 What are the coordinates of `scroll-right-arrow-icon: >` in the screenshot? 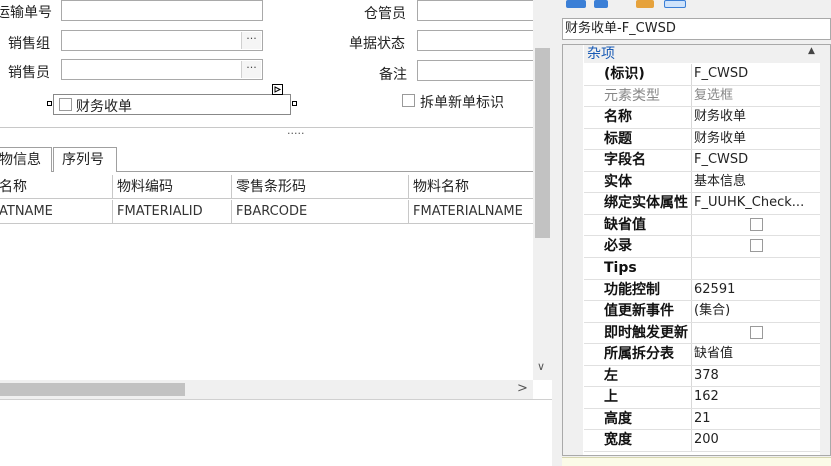 It's located at (522, 388).